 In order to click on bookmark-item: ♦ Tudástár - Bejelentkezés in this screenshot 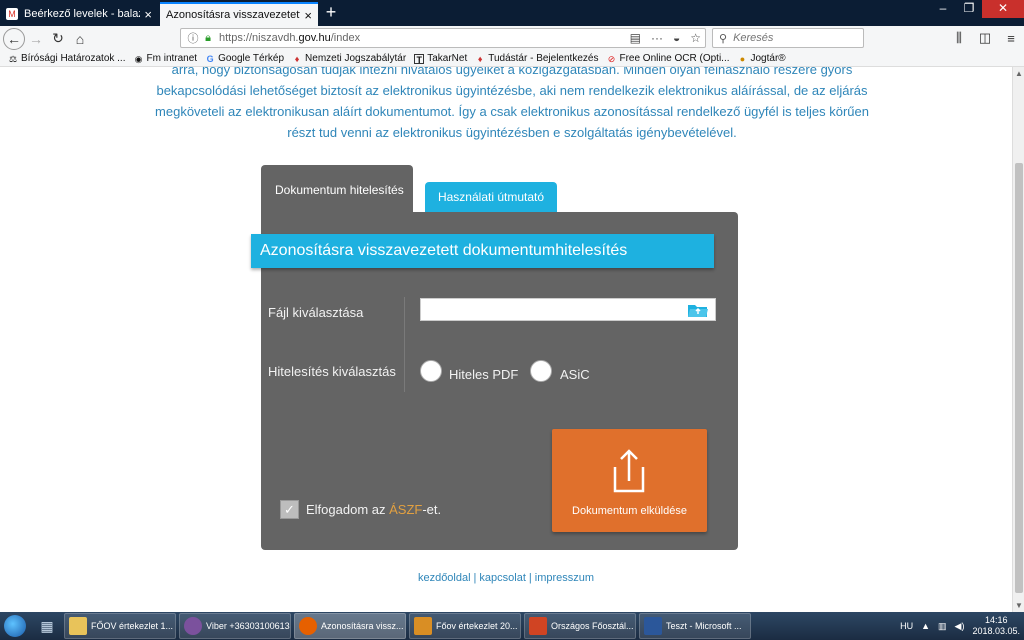, I will do `click(537, 58)`.